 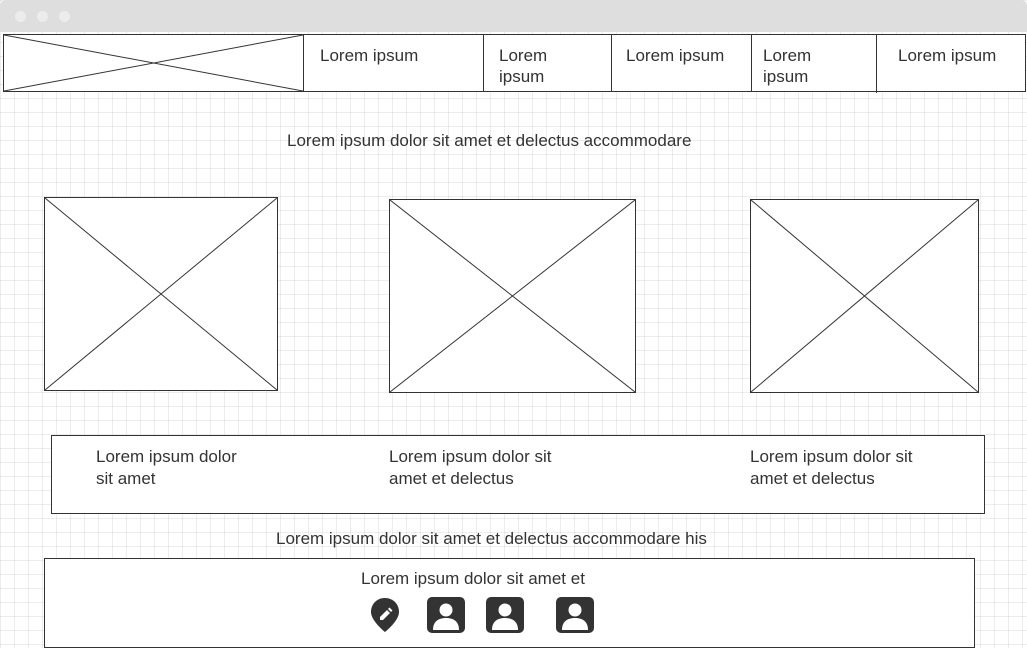 What do you see at coordinates (64, 16) in the screenshot?
I see `window-maximize-dot` at bounding box center [64, 16].